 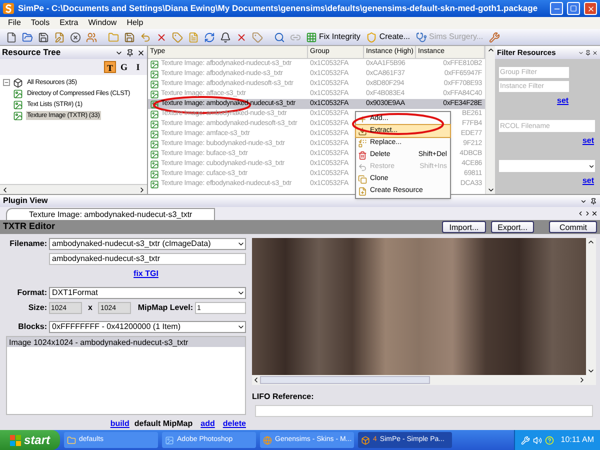 I want to click on refresh-button, so click(x=209, y=37).